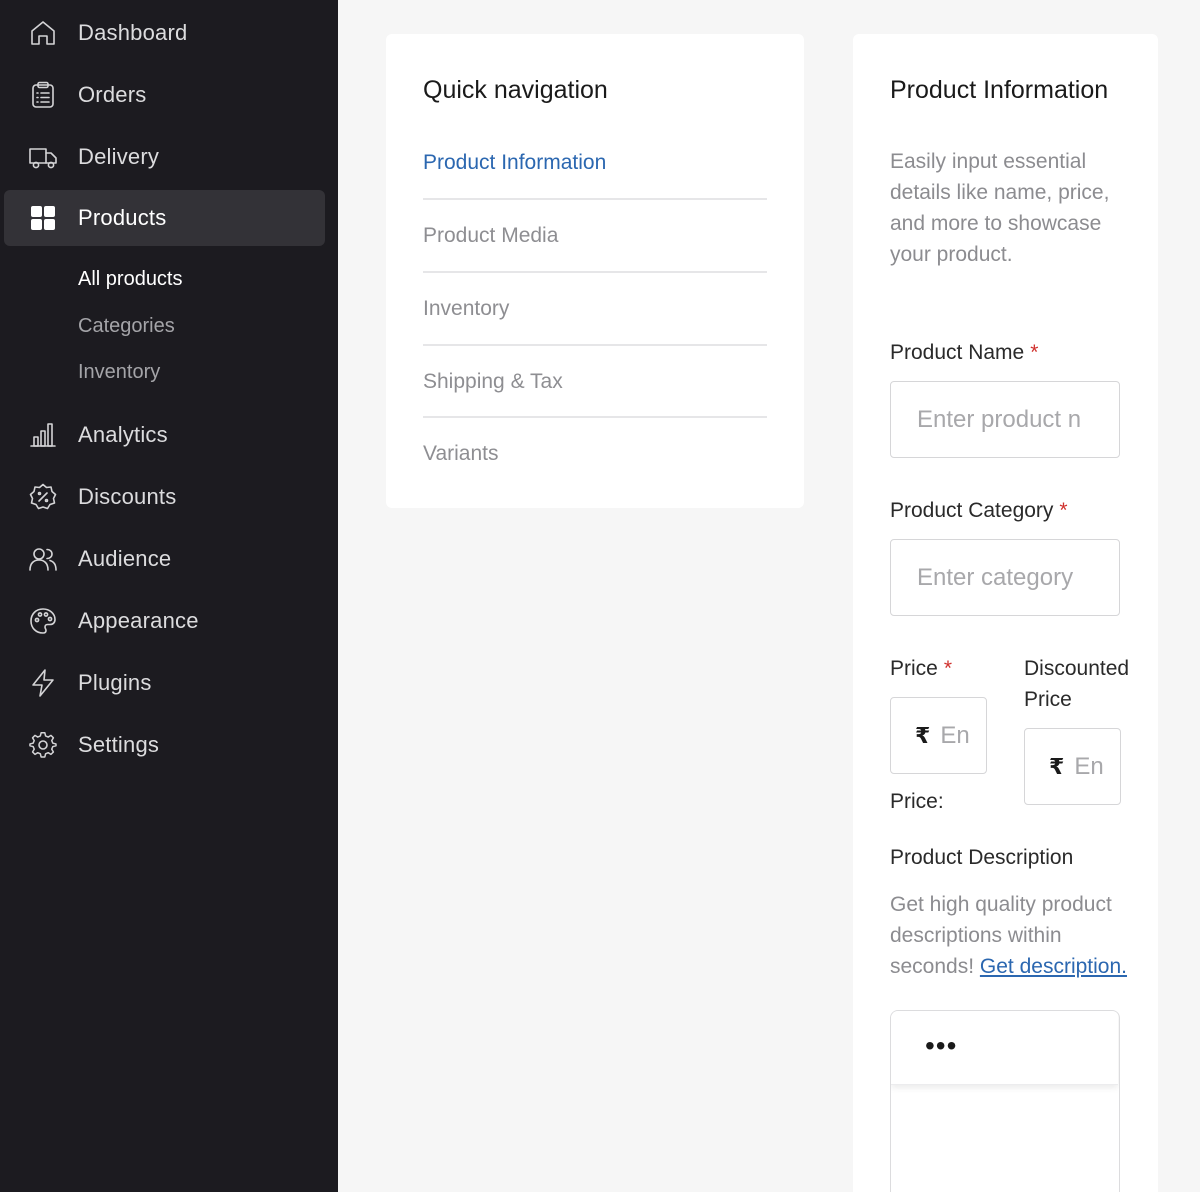  Describe the element at coordinates (1089, 766) in the screenshot. I see `discounted-price-placeholder: En` at that location.